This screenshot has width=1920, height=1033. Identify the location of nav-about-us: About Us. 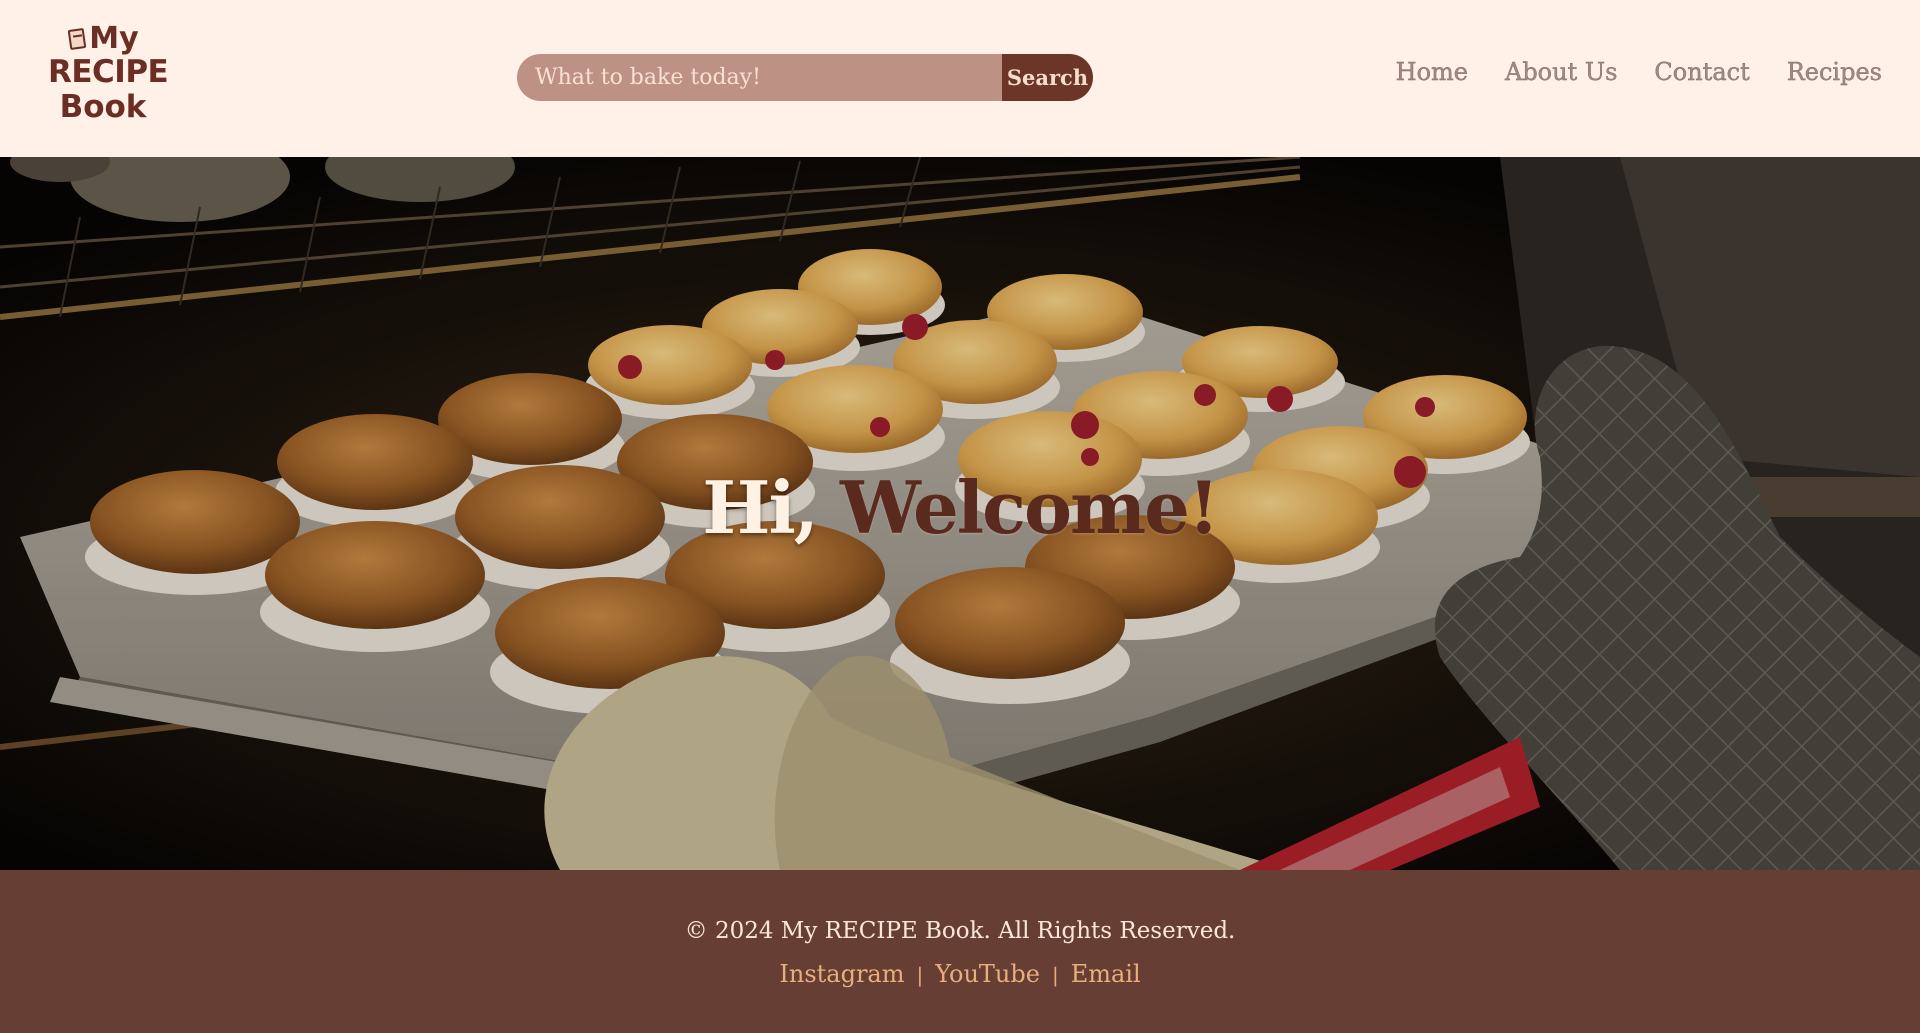
(1561, 72).